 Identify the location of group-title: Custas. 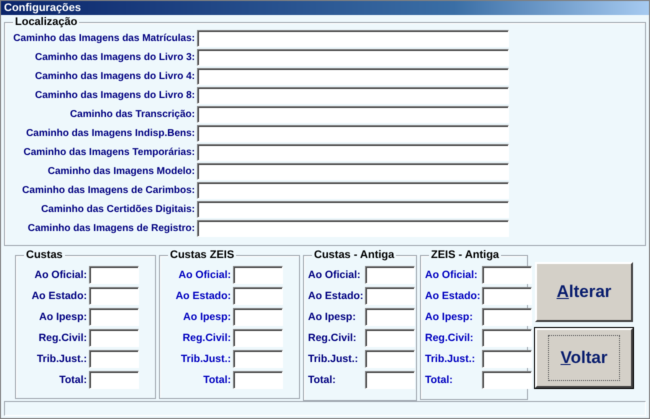
(44, 255).